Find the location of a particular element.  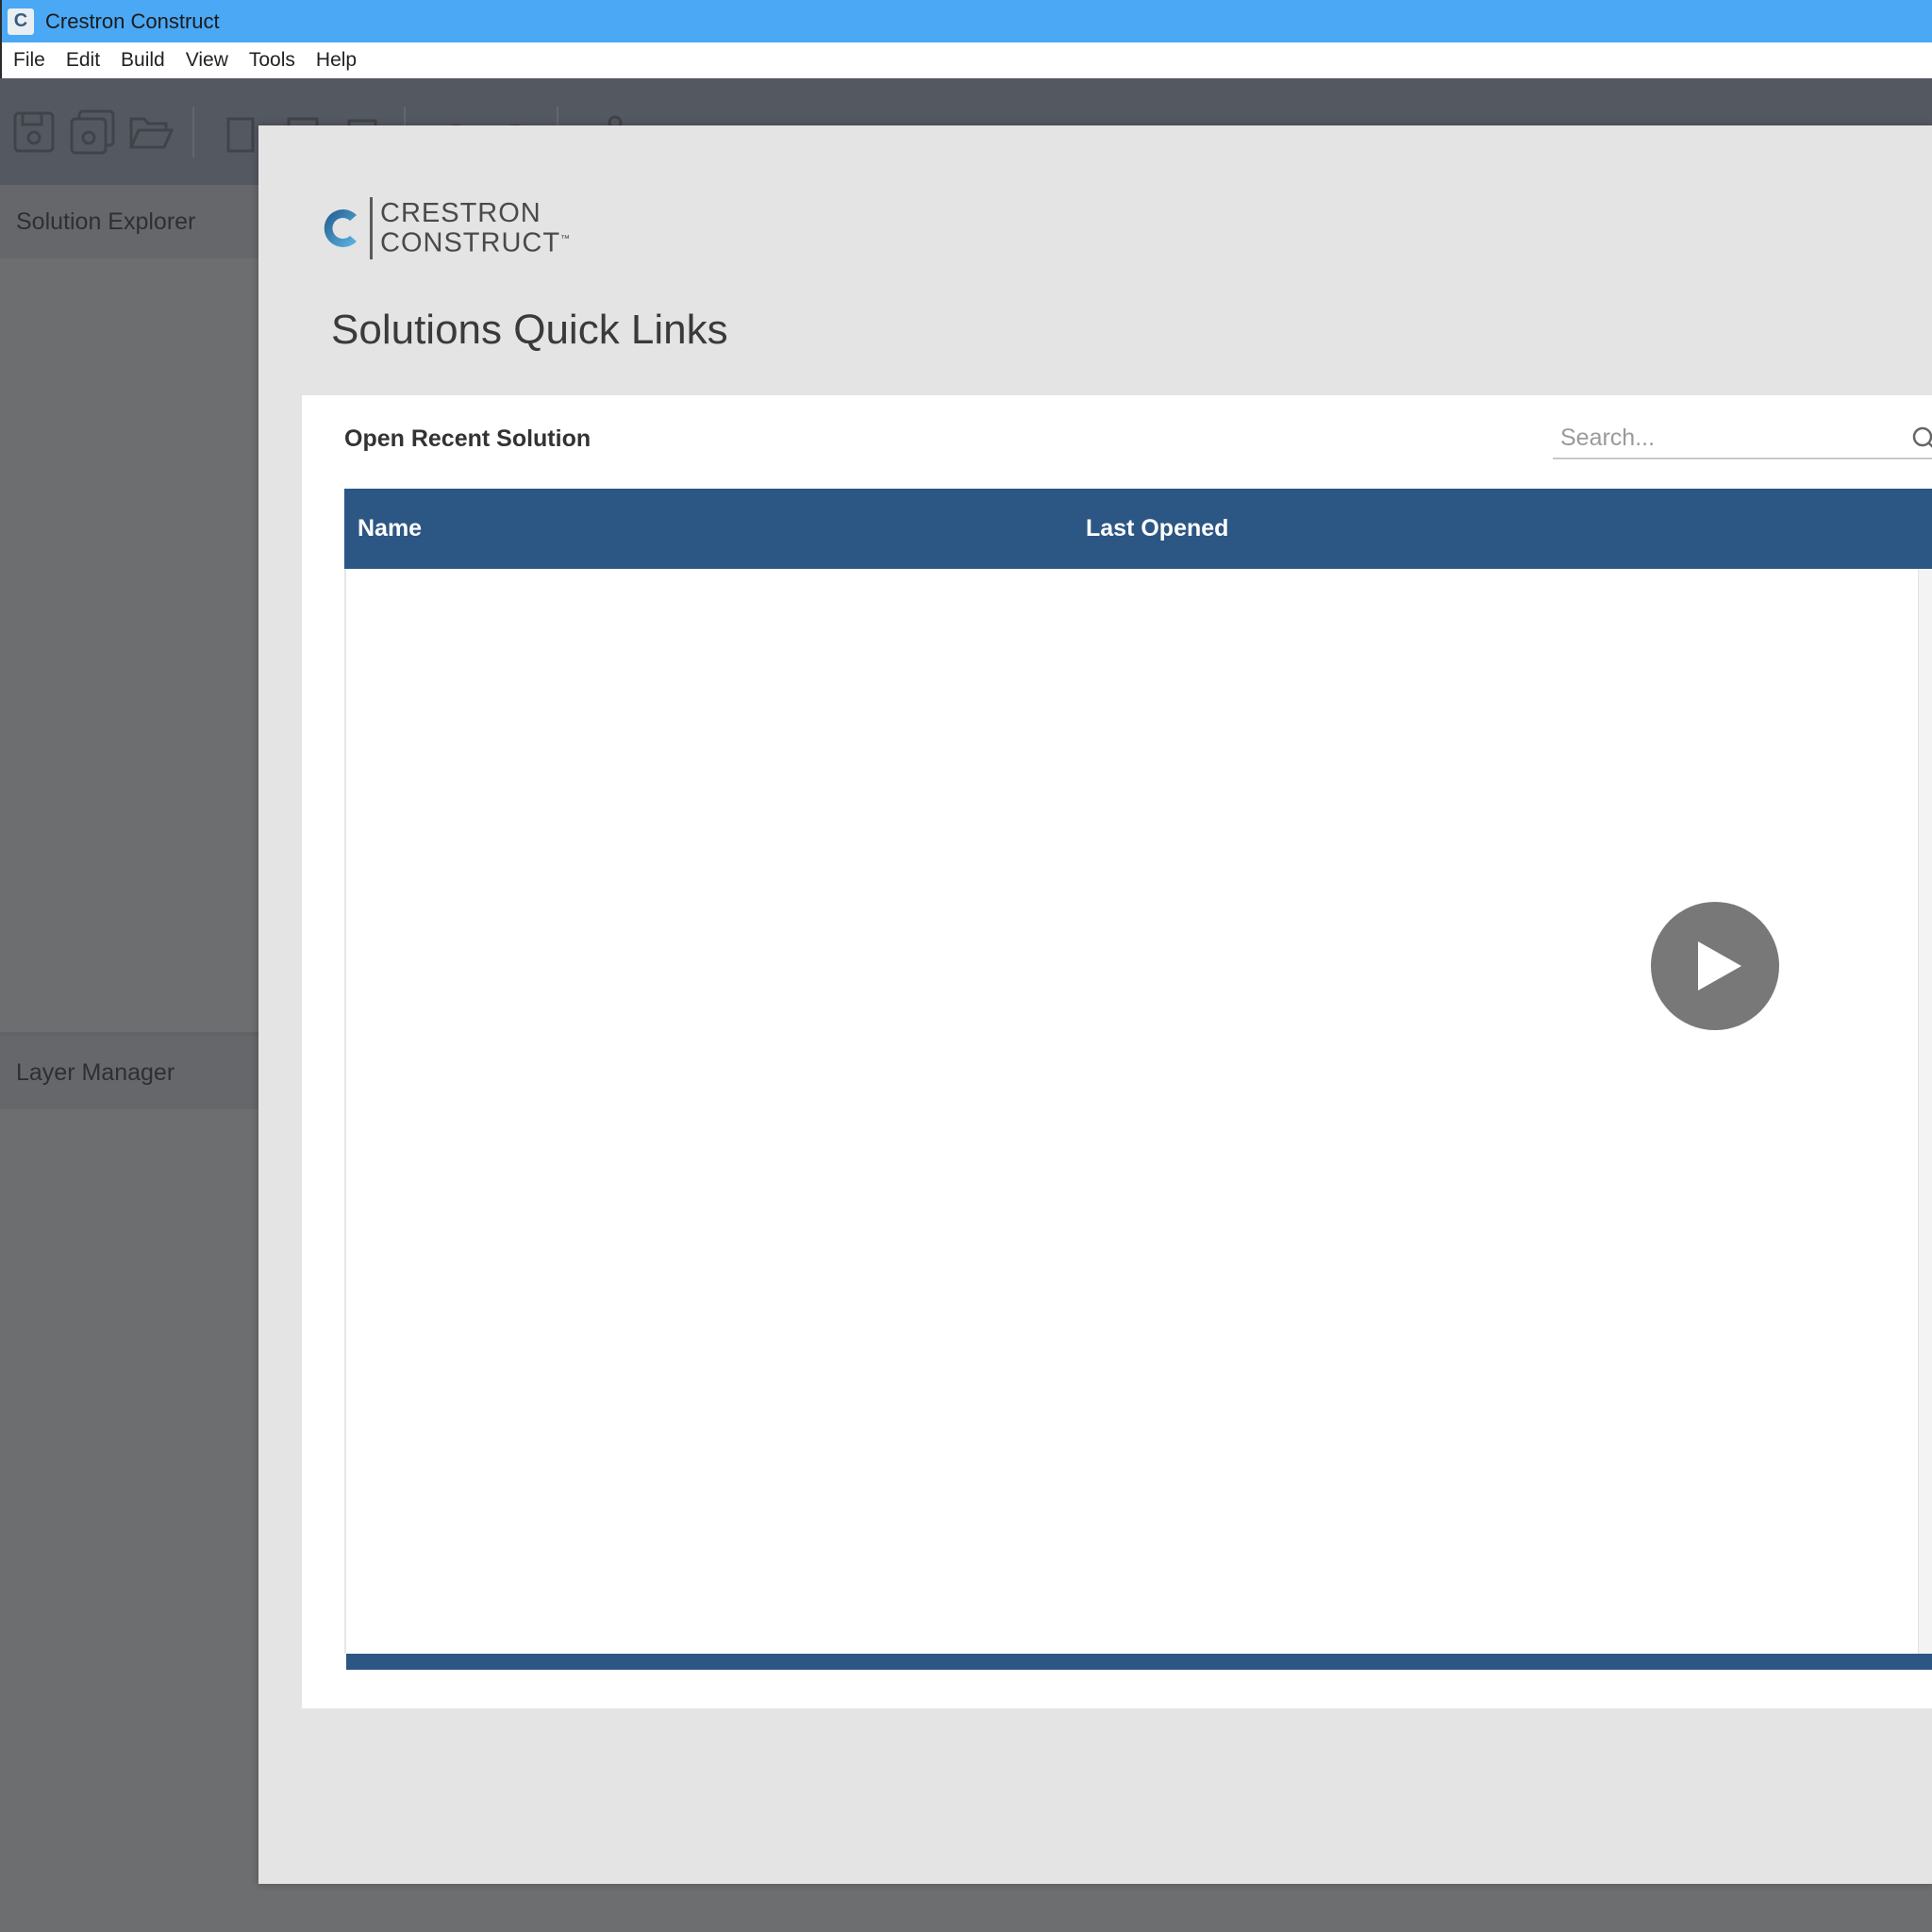

save-all-button is located at coordinates (92, 133).